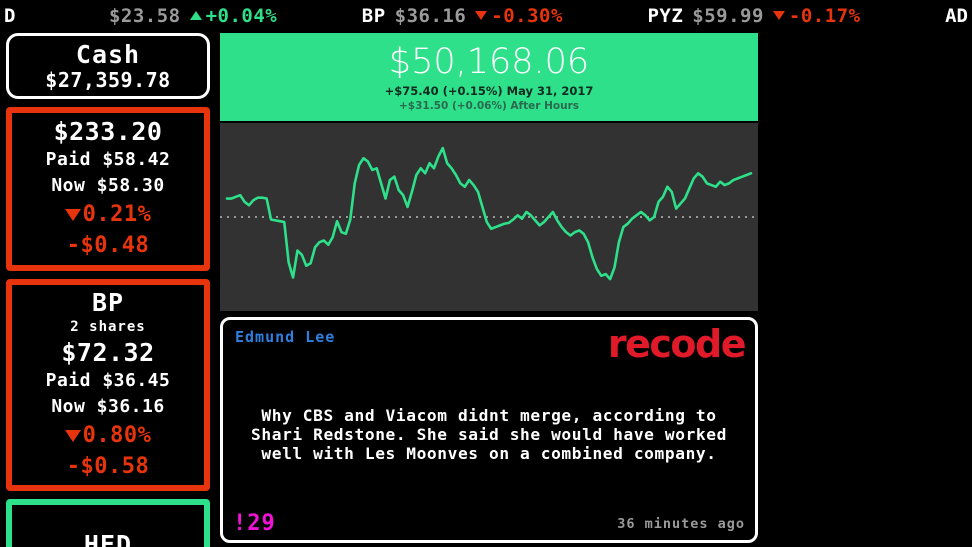 This screenshot has width=972, height=547. I want to click on news-source-logo: recode, so click(677, 344).